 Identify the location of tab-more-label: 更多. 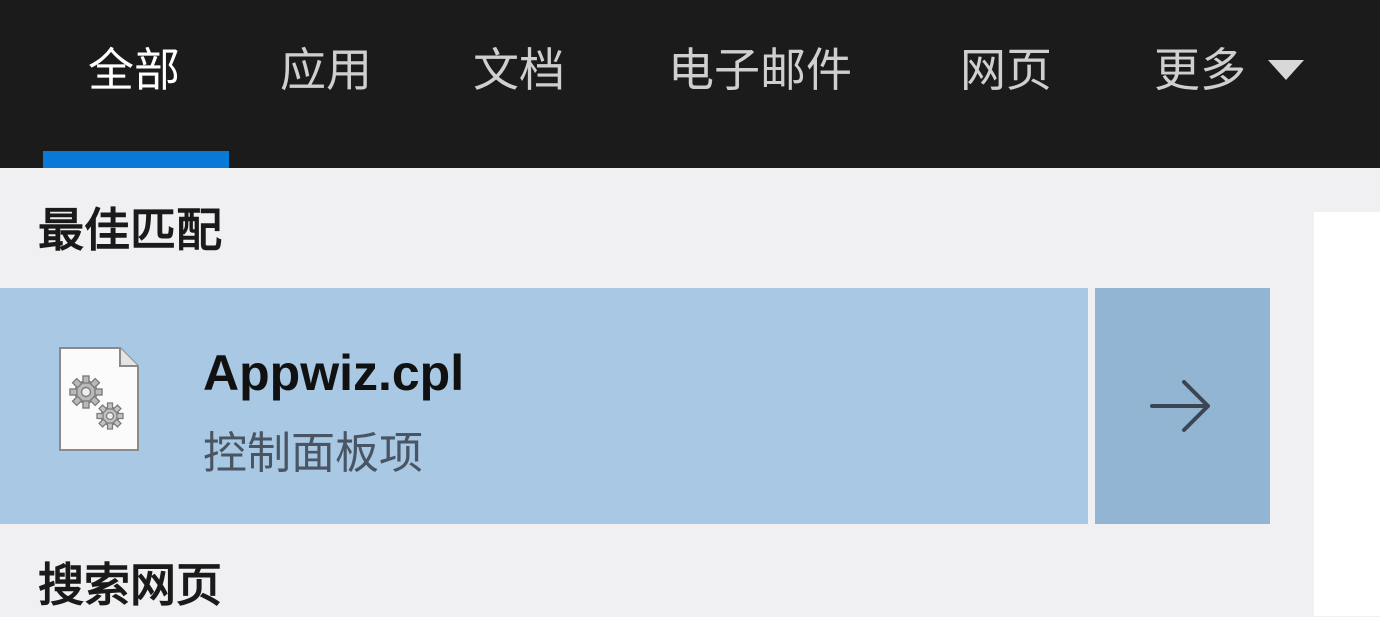
(1200, 70).